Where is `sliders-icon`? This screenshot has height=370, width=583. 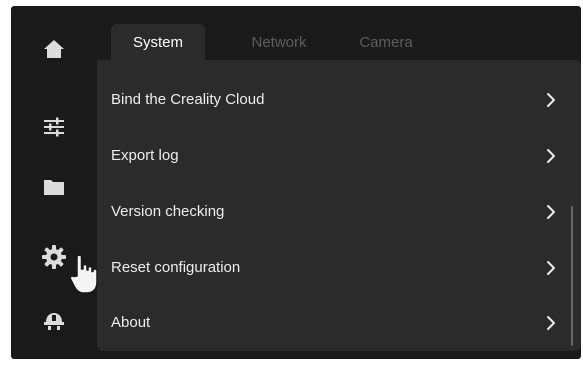 sliders-icon is located at coordinates (54, 127).